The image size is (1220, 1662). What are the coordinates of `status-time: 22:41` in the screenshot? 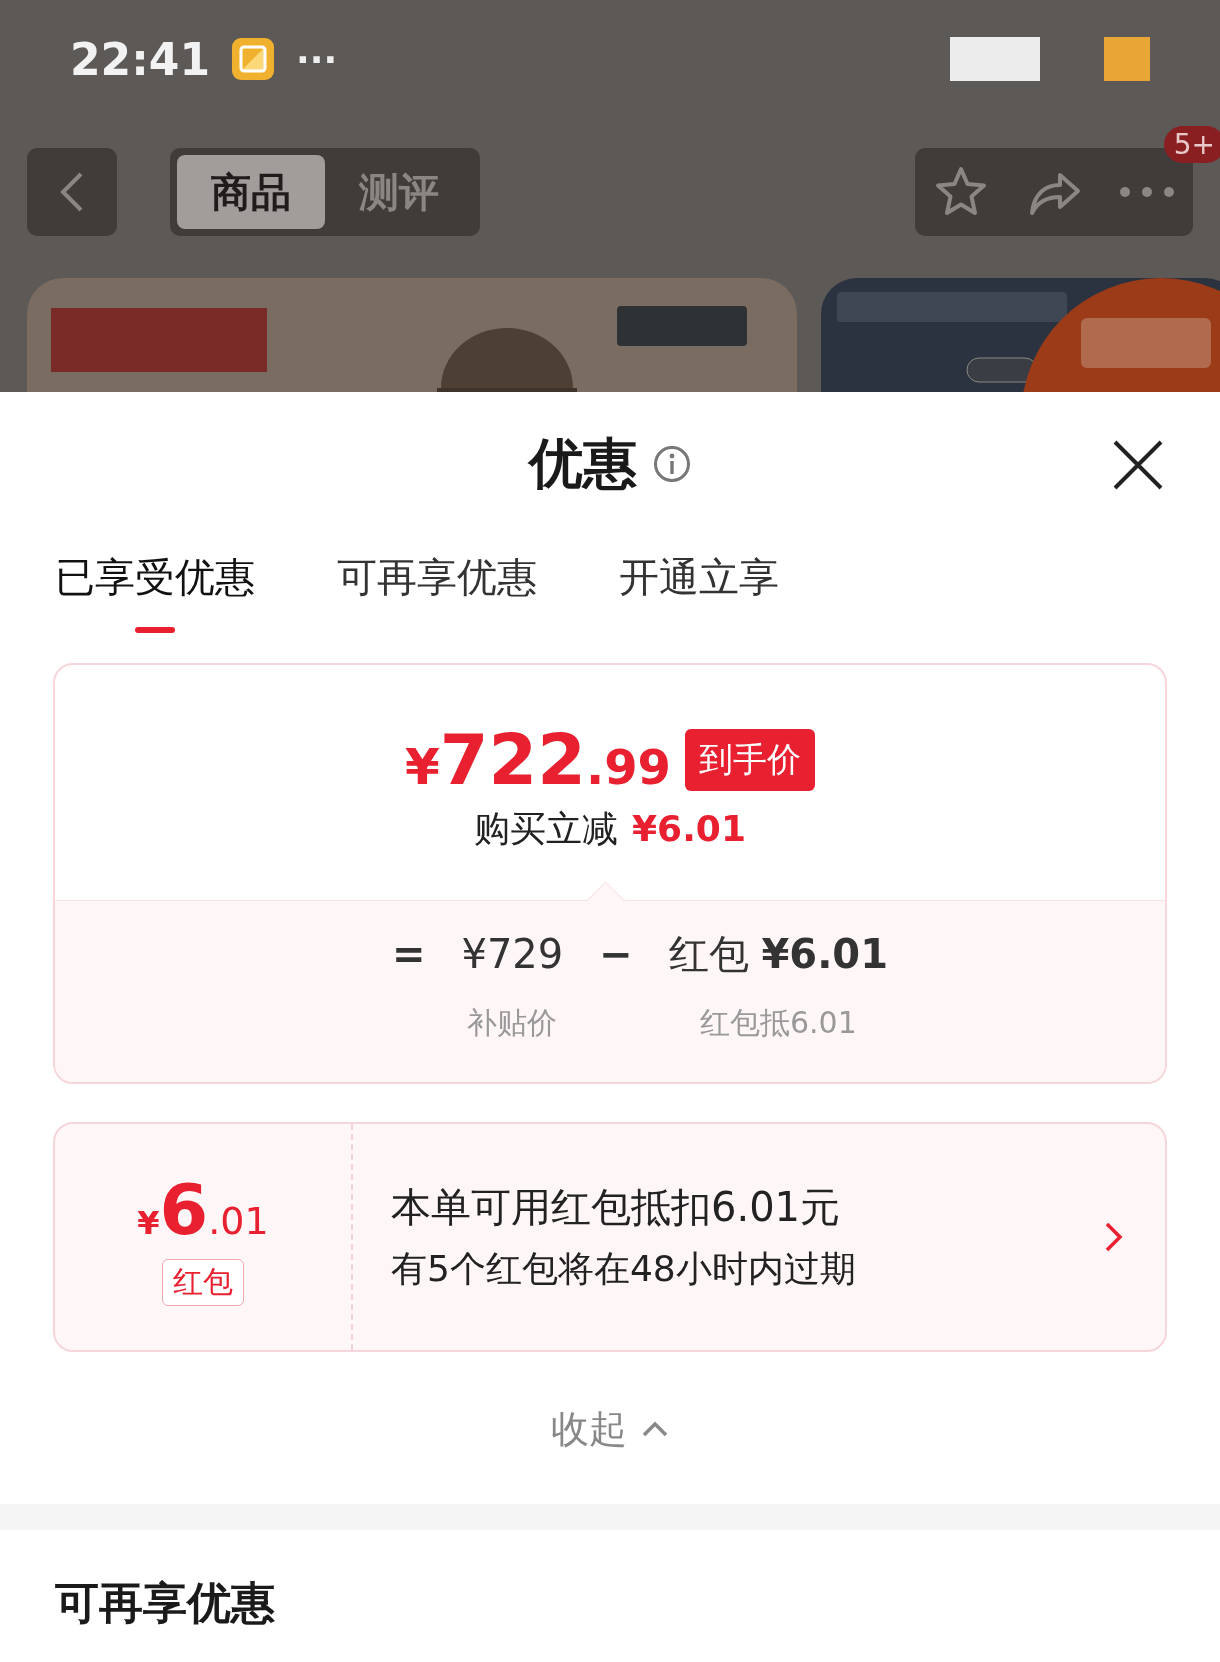 It's located at (140, 59).